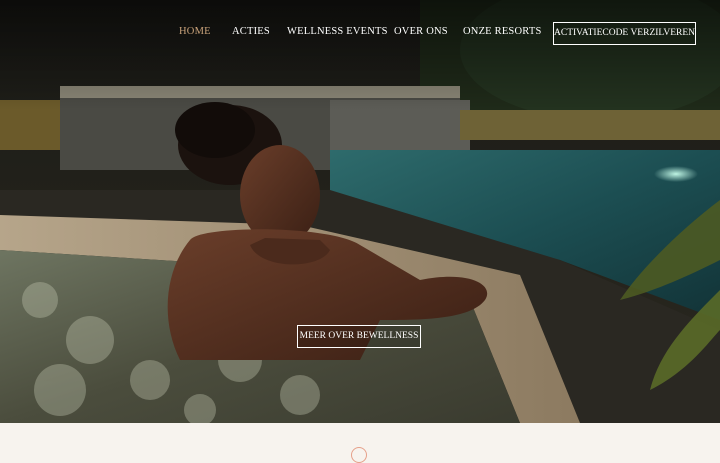 Image resolution: width=720 pixels, height=463 pixels. What do you see at coordinates (195, 31) in the screenshot?
I see `nav-item-home: HOME` at bounding box center [195, 31].